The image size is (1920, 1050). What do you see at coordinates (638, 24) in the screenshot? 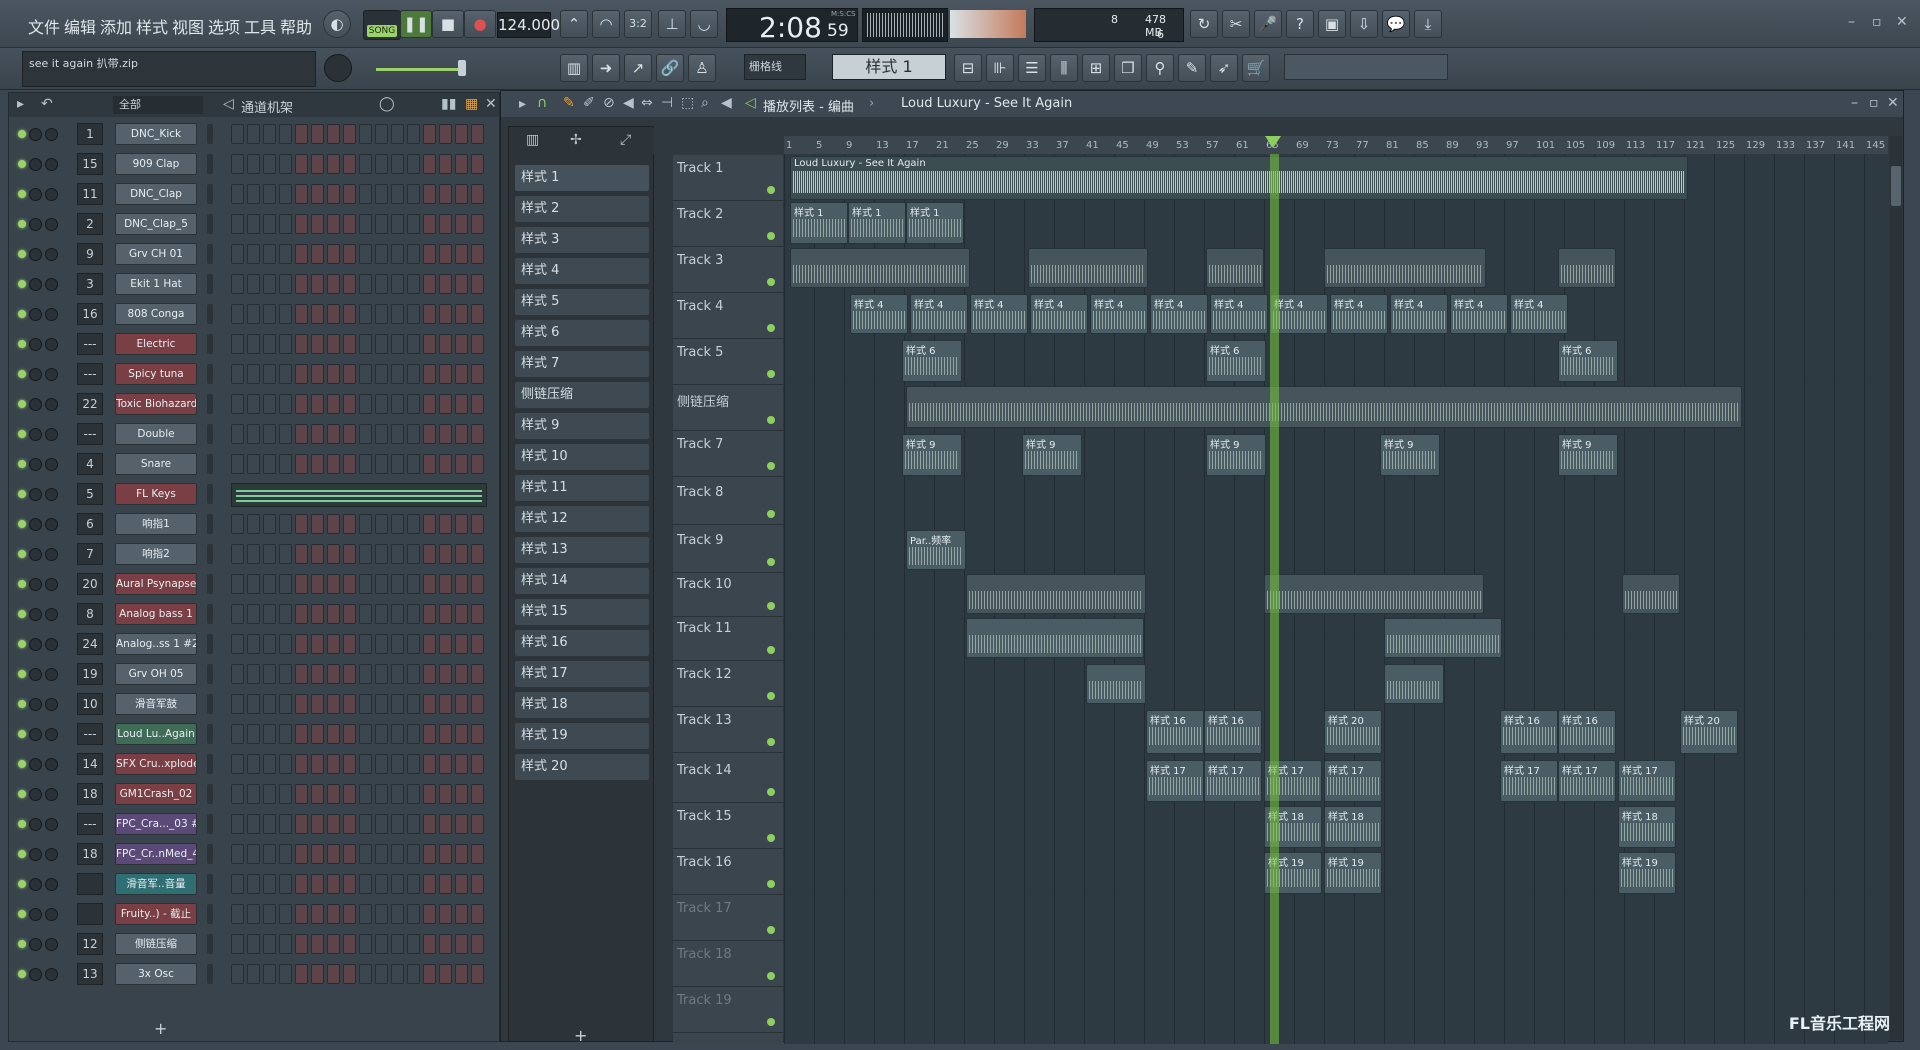
I see `countdown-icon: 3:2` at bounding box center [638, 24].